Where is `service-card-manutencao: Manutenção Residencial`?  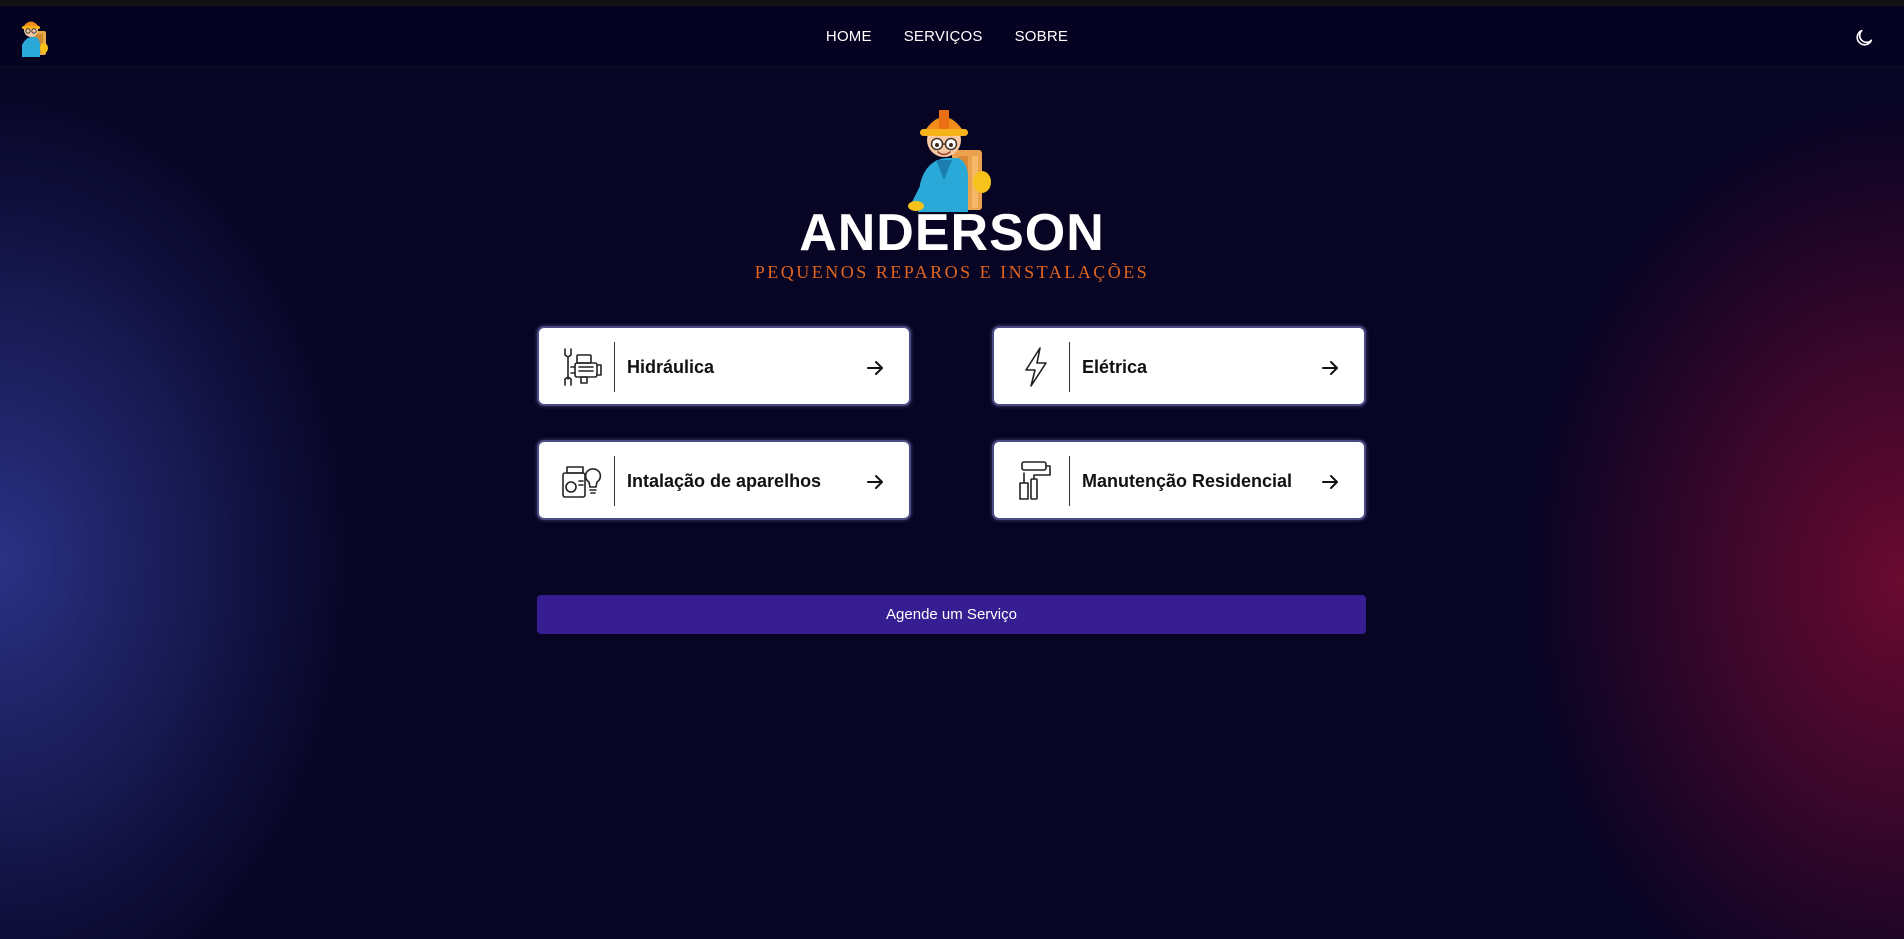
service-card-manutencao: Manutenção Residencial is located at coordinates (1179, 480).